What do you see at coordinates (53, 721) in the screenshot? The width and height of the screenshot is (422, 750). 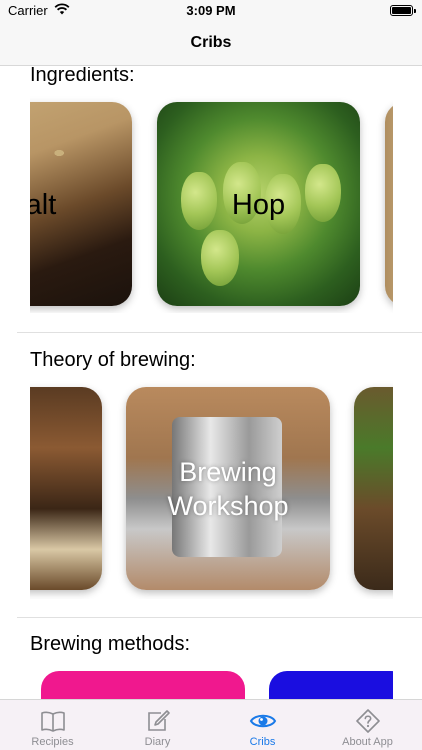 I see `book-icon` at bounding box center [53, 721].